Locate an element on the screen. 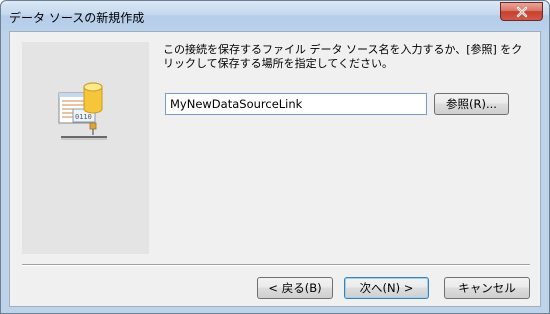 Image resolution: width=550 pixels, height=314 pixels. close-icon is located at coordinates (522, 12).